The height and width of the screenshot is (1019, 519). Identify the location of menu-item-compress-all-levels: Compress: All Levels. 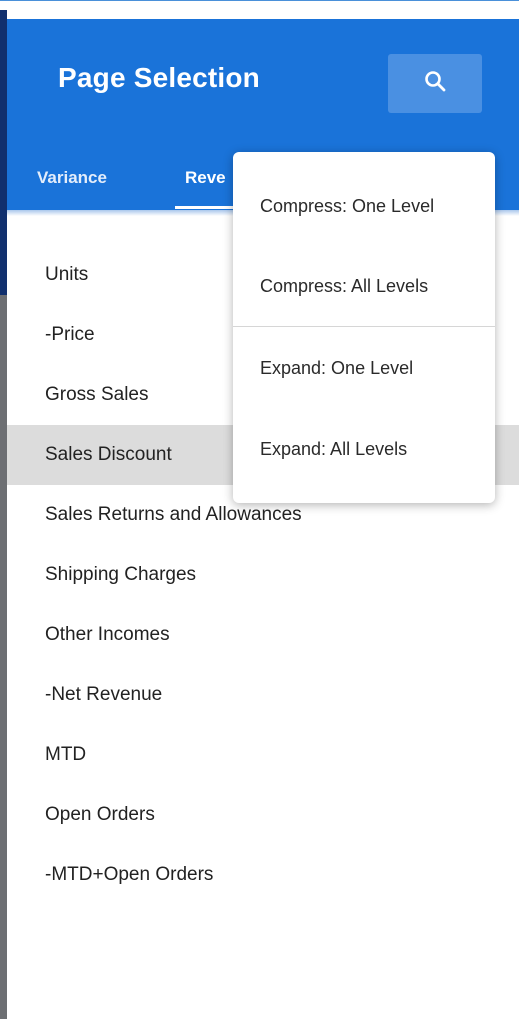
(364, 286).